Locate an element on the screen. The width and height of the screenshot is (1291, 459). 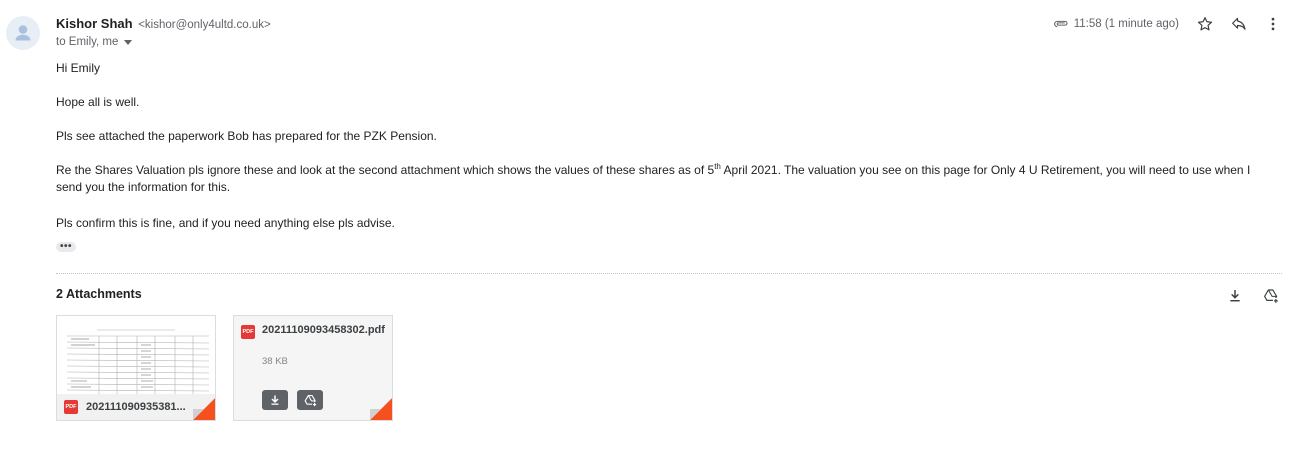
recipients-line: to Emily, me is located at coordinates (94, 42).